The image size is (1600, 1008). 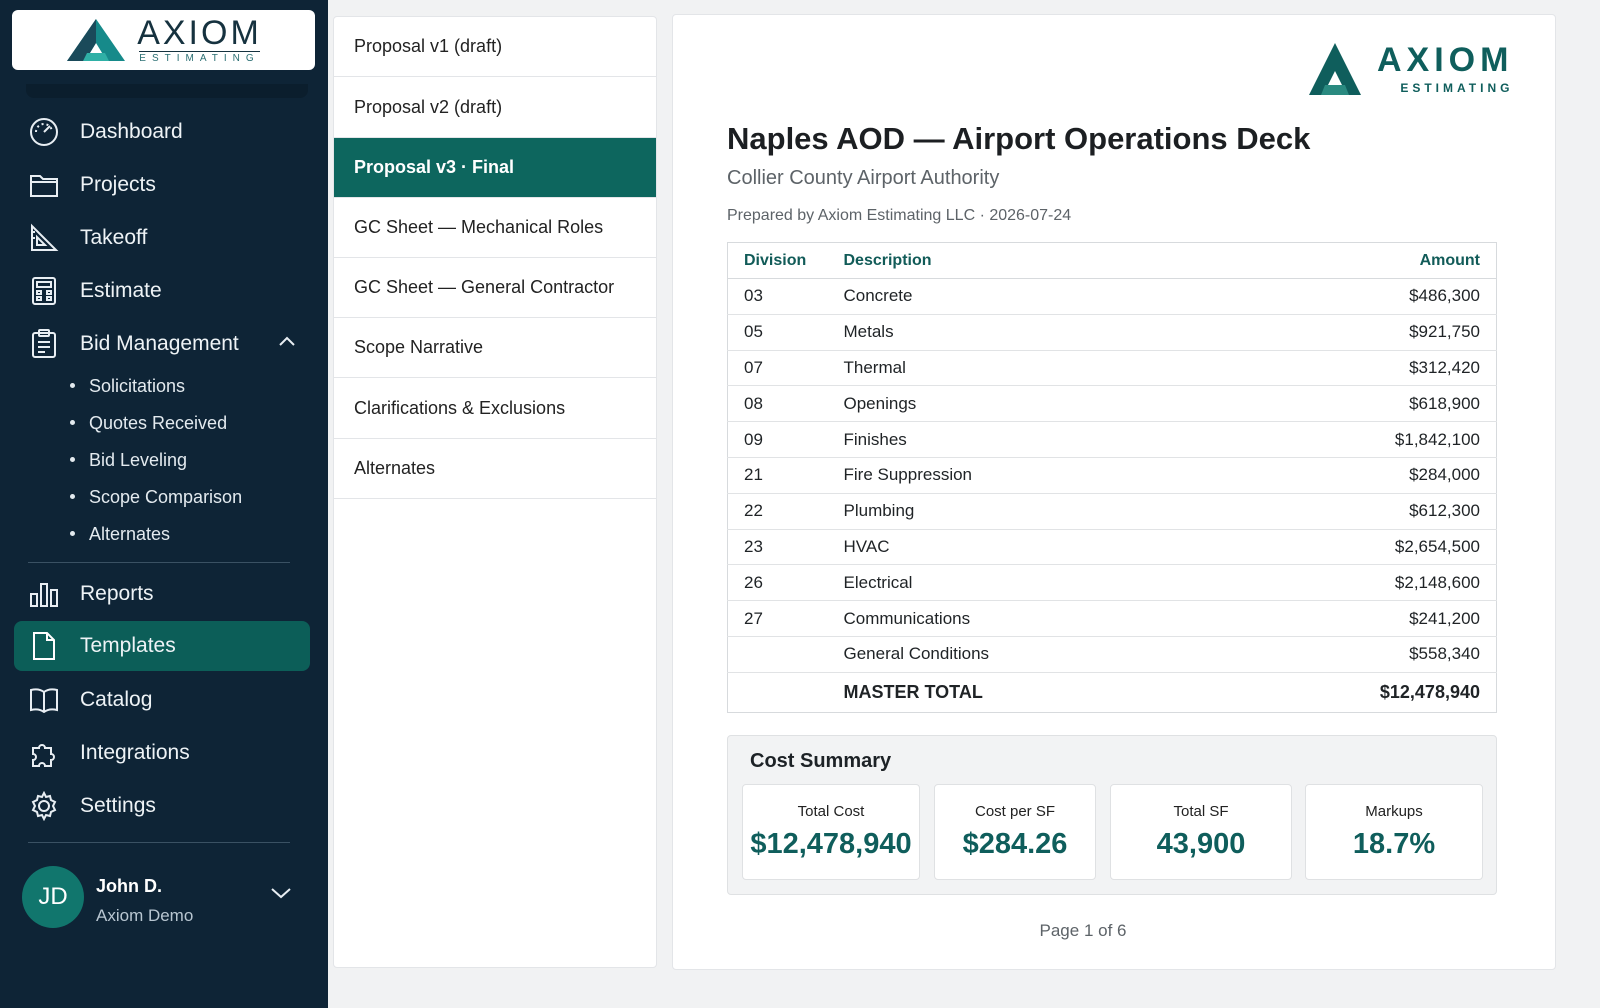 I want to click on description-cell: HVAC, so click(x=1025, y=547).